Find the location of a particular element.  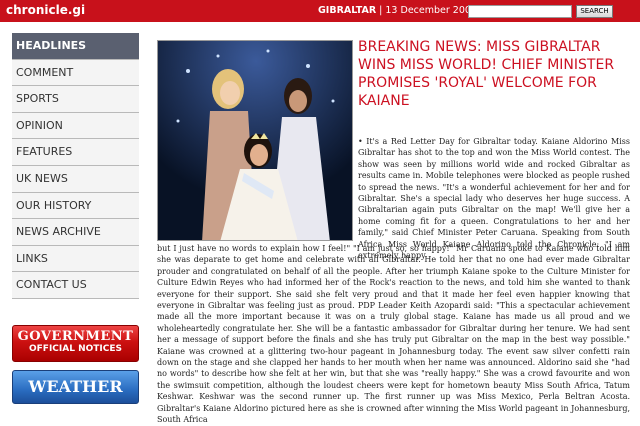

sidebar-item-contact-us: CONTACT US is located at coordinates (75, 285).